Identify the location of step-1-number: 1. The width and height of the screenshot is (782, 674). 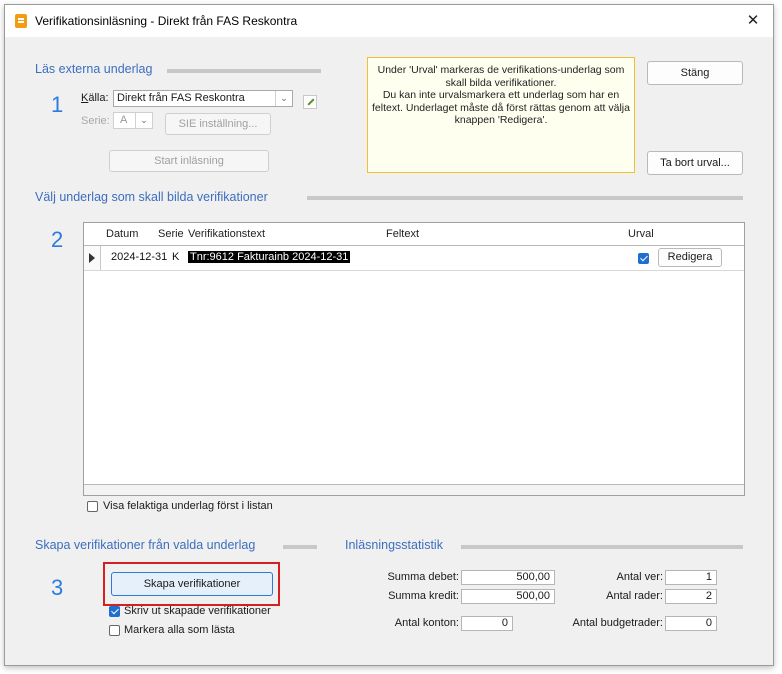
(57, 104).